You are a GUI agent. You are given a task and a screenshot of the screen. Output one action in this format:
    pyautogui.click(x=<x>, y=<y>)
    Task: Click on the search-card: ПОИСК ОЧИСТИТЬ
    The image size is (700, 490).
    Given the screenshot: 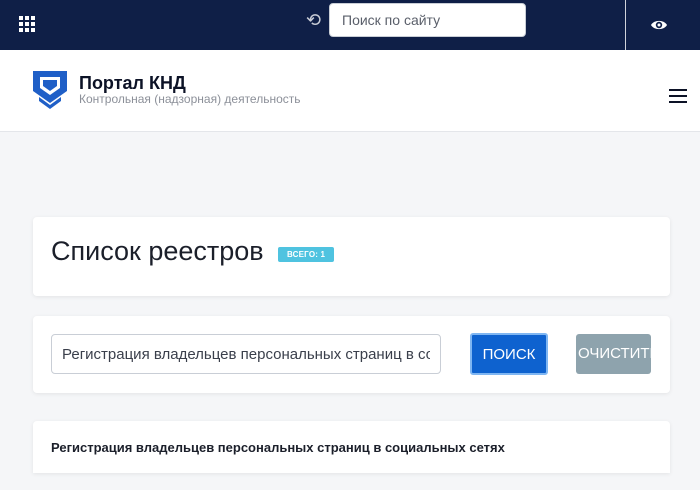 What is the action you would take?
    pyautogui.click(x=351, y=354)
    